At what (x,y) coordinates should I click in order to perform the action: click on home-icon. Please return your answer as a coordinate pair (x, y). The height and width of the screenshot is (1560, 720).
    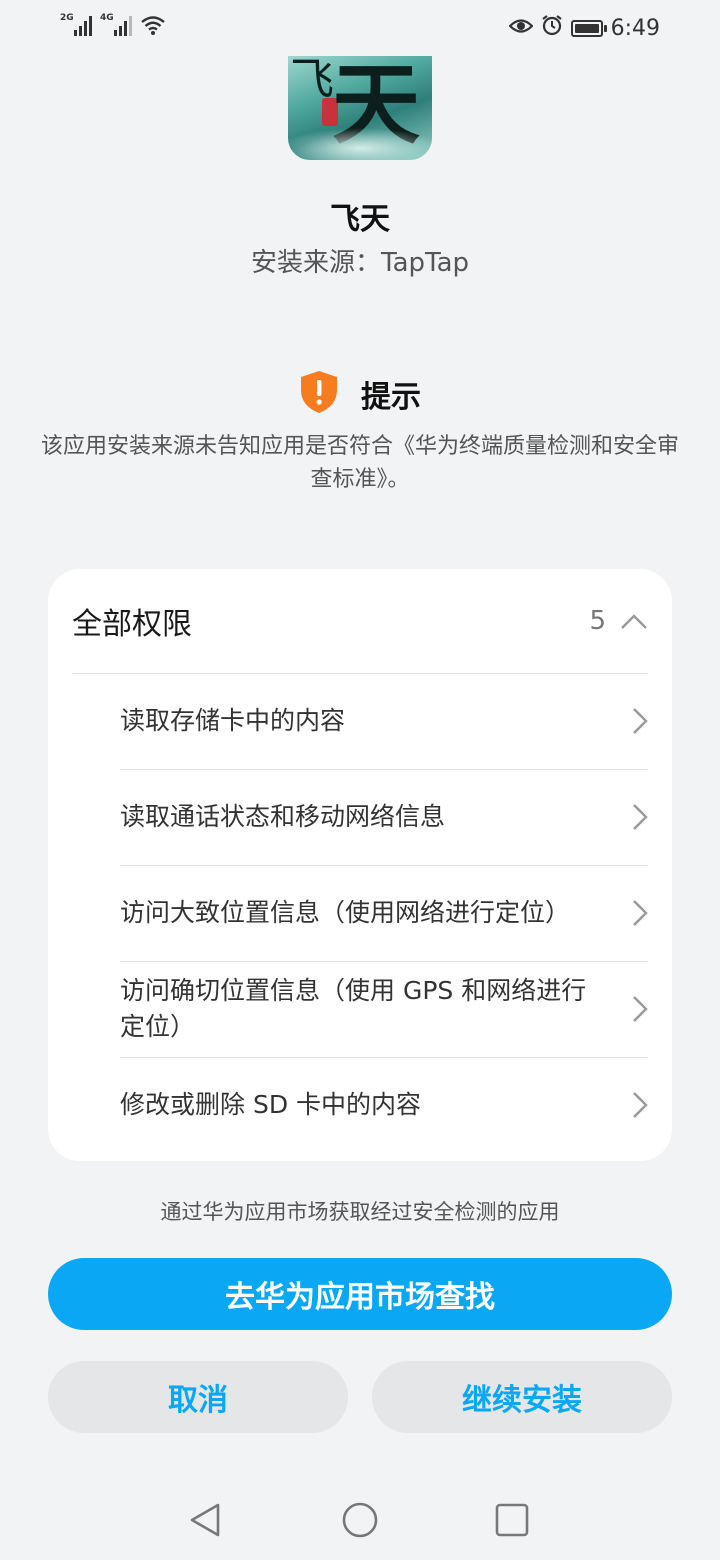
    Looking at the image, I should click on (360, 1520).